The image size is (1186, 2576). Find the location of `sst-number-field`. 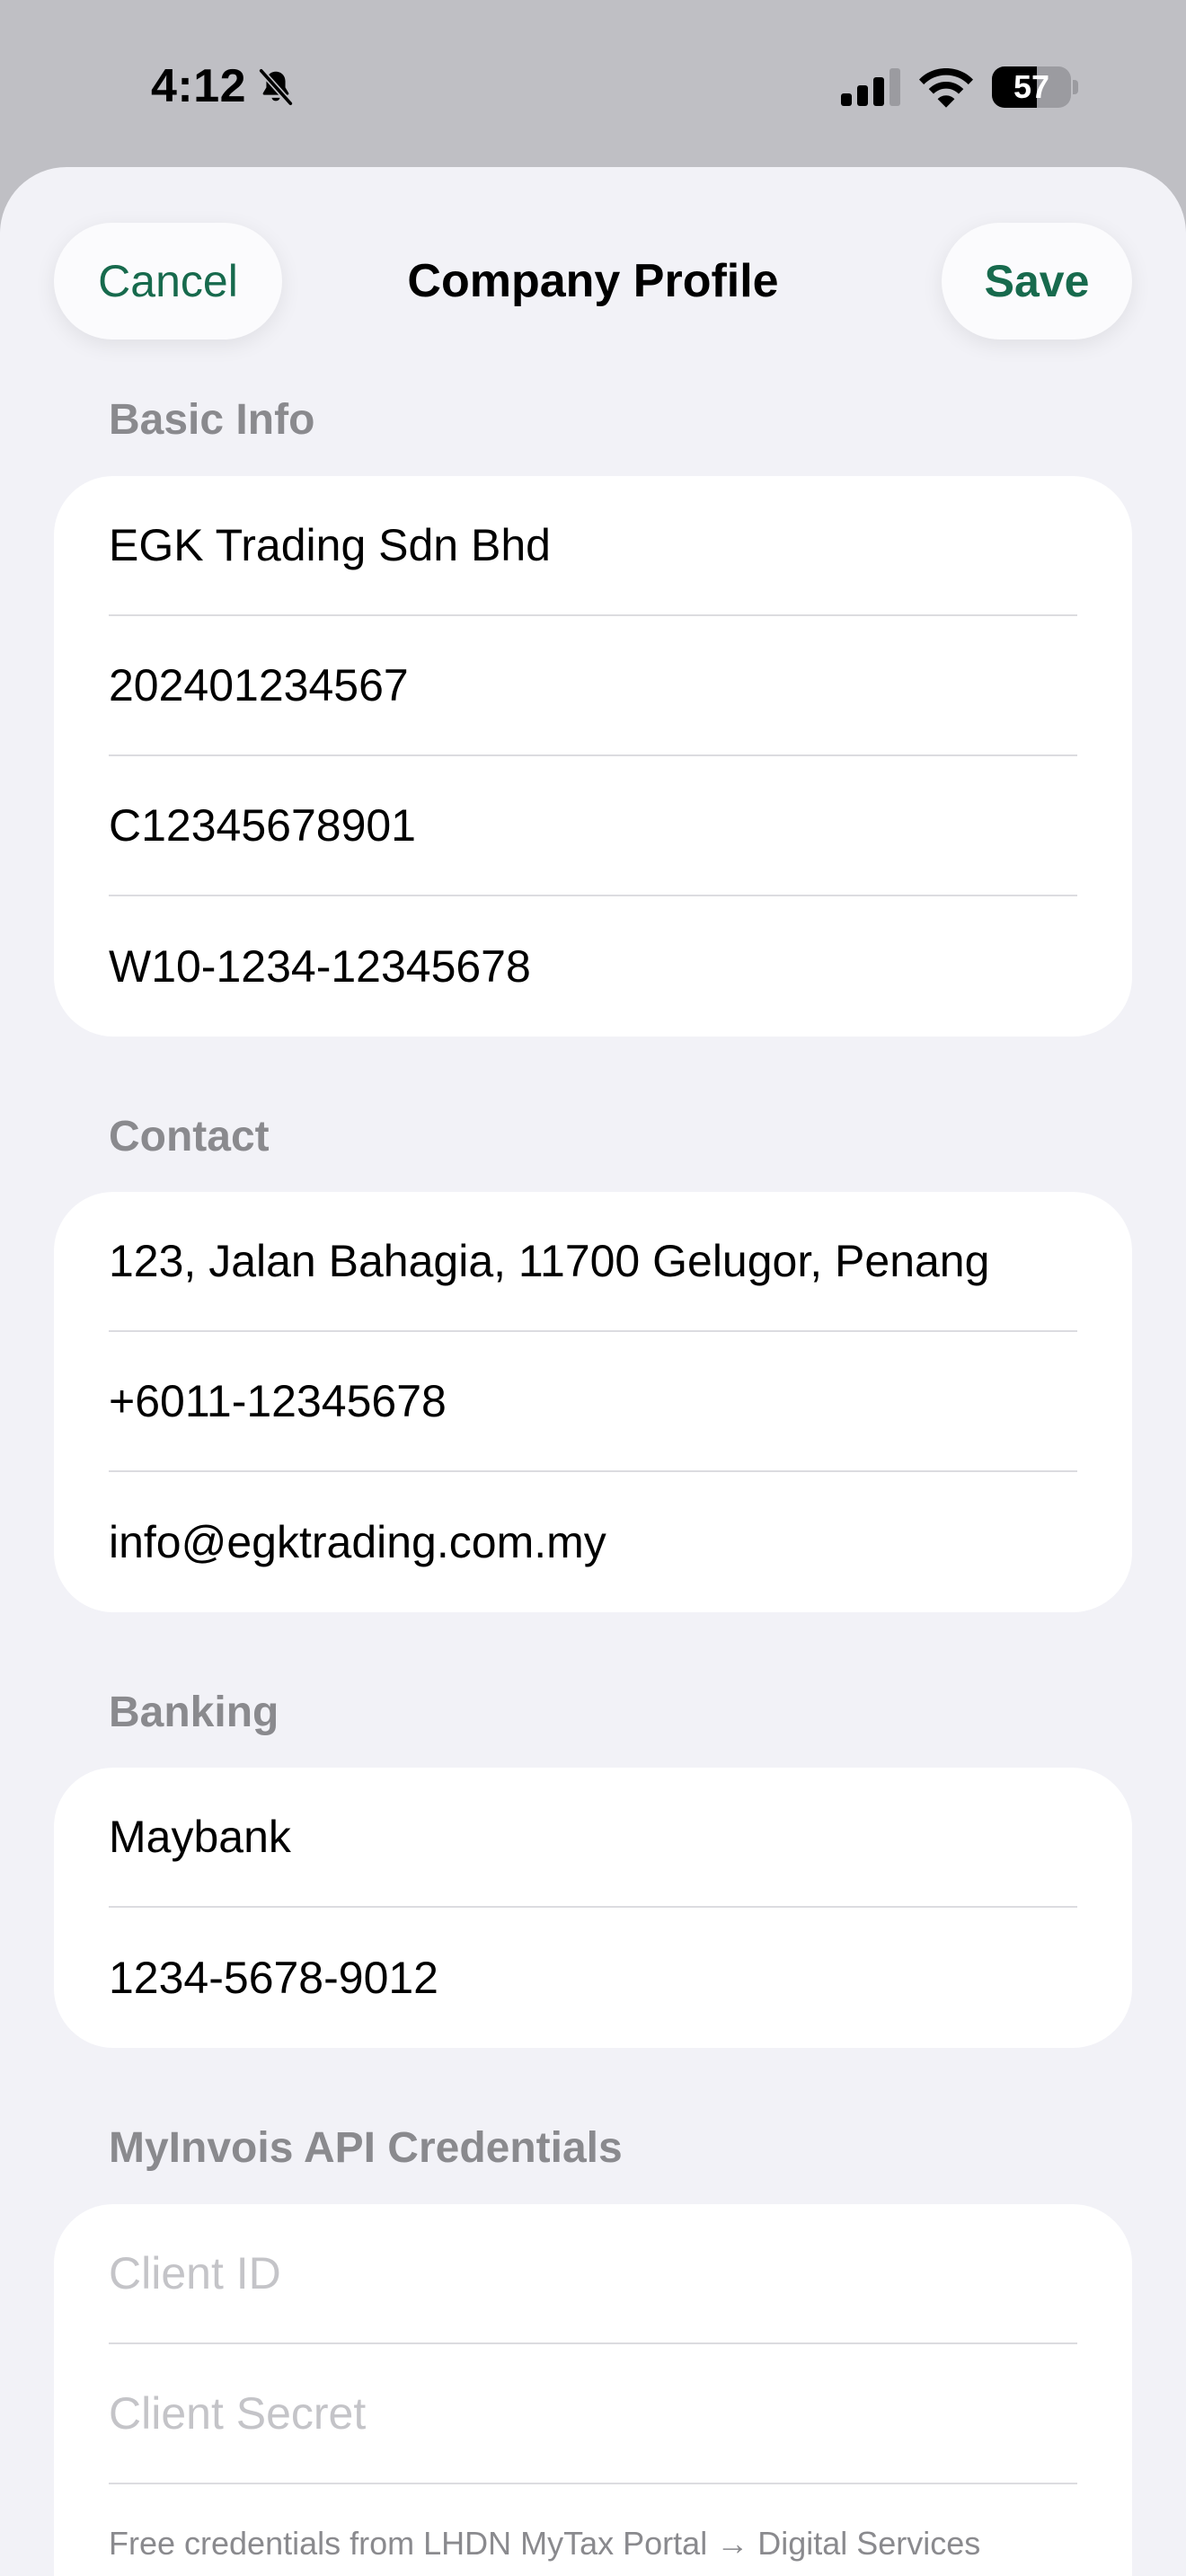

sst-number-field is located at coordinates (593, 966).